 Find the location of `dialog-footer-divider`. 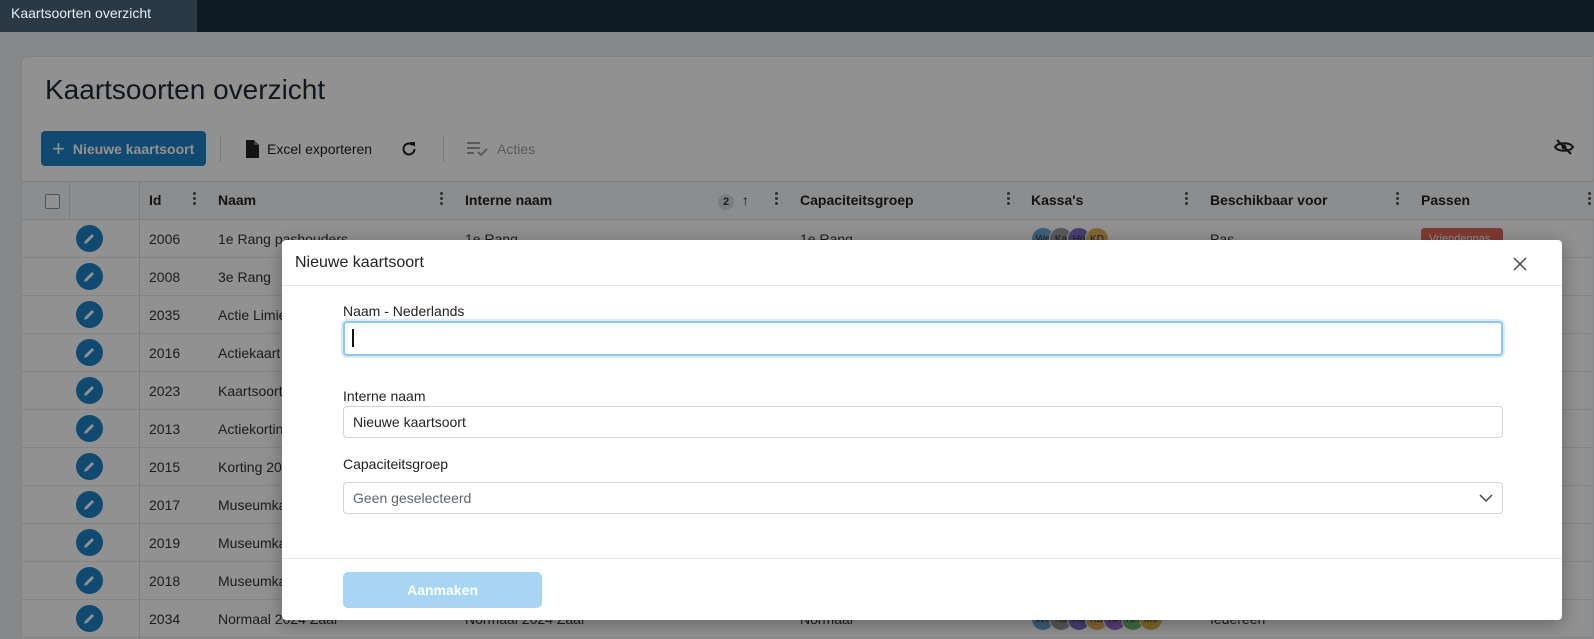

dialog-footer-divider is located at coordinates (922, 558).